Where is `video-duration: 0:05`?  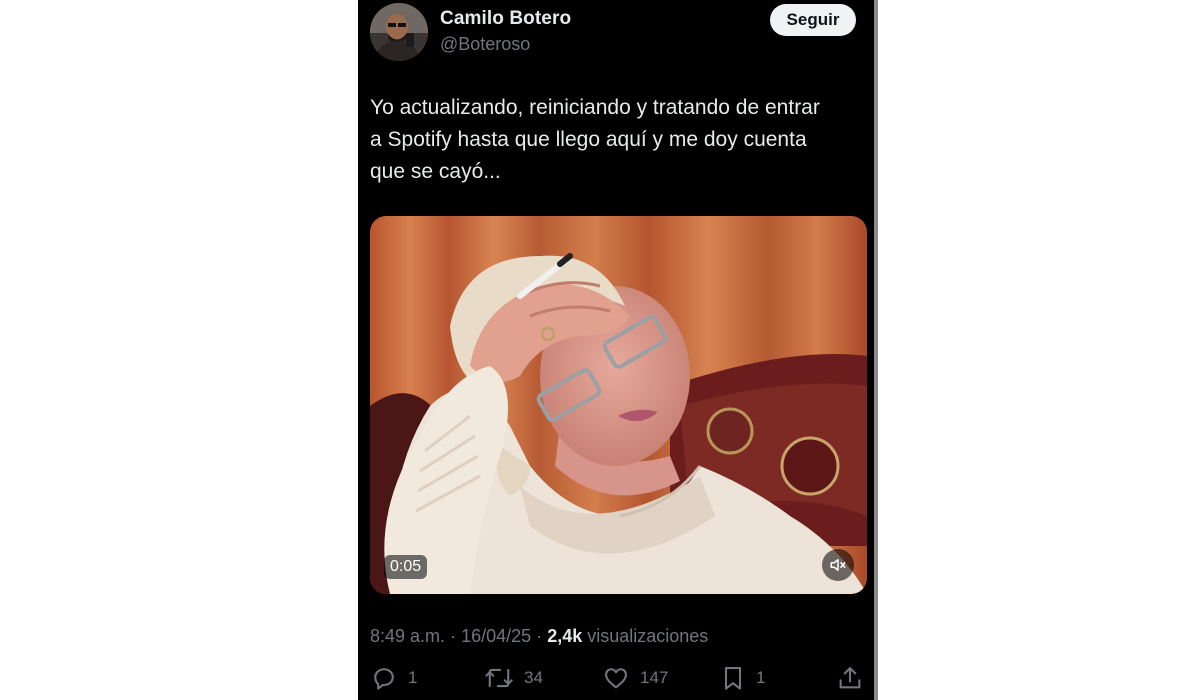
video-duration: 0:05 is located at coordinates (406, 567).